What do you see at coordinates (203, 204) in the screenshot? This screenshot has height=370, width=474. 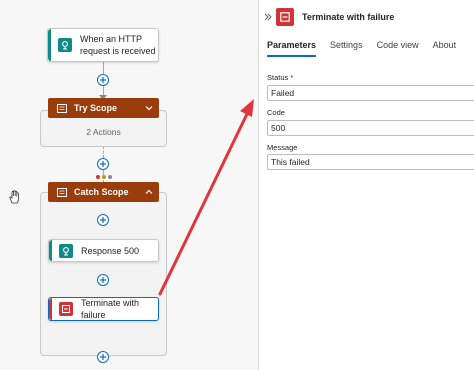 I see `annotation-arrow-line` at bounding box center [203, 204].